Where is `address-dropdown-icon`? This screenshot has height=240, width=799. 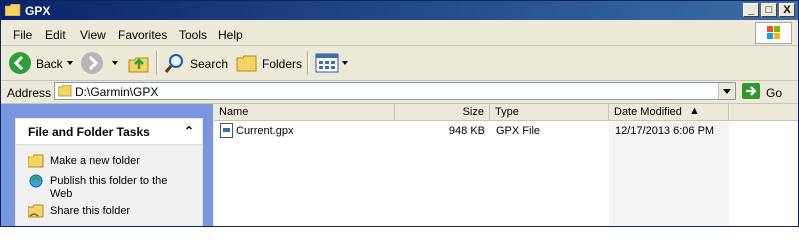 address-dropdown-icon is located at coordinates (726, 91).